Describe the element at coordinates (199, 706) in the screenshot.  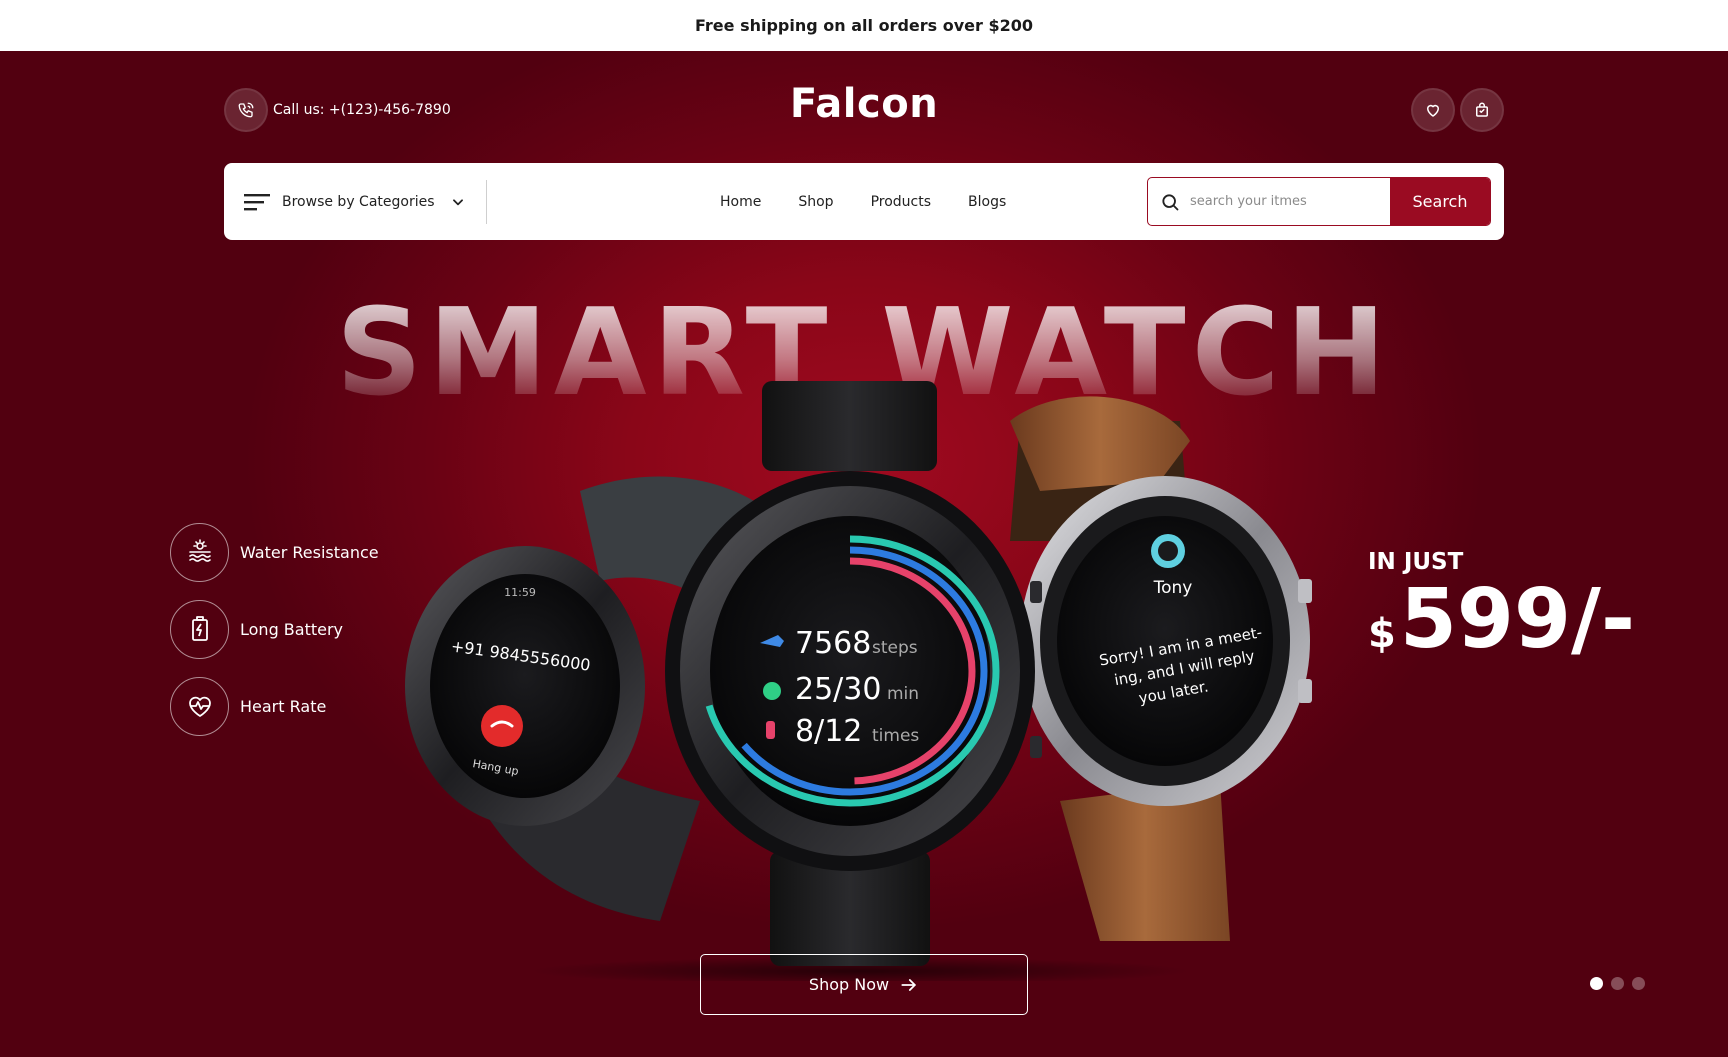
I see `heart-rate-icon` at that location.